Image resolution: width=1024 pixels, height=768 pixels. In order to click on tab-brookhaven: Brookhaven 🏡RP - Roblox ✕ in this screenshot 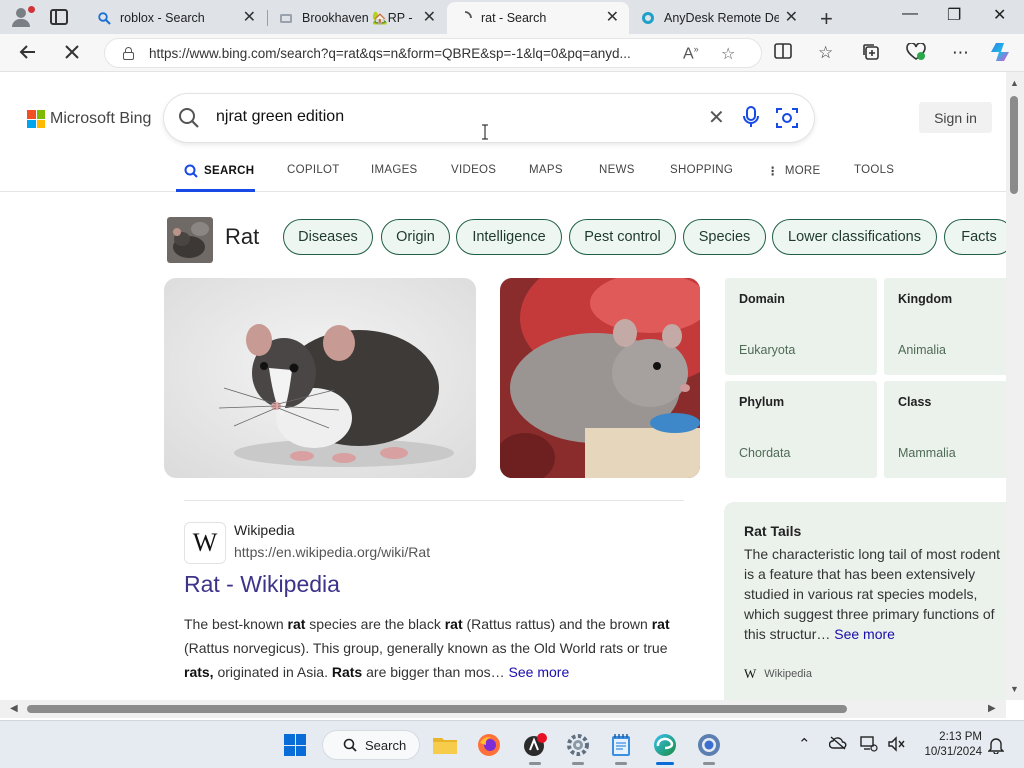, I will do `click(357, 18)`.